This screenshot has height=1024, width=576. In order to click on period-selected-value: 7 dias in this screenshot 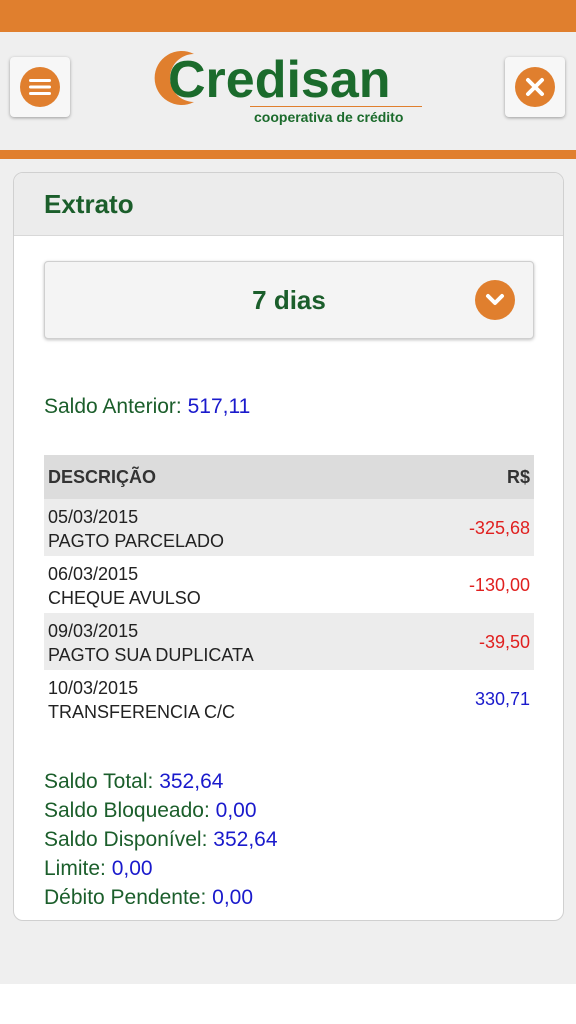, I will do `click(289, 299)`.